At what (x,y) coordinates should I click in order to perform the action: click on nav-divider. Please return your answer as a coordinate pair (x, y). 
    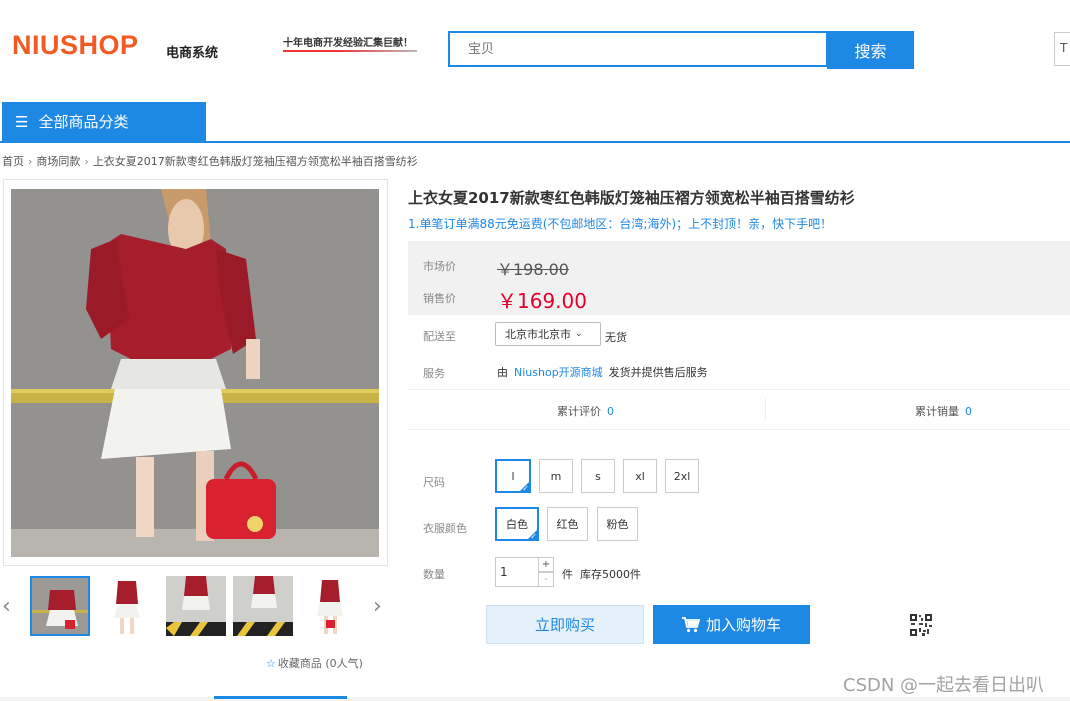
    Looking at the image, I should click on (535, 142).